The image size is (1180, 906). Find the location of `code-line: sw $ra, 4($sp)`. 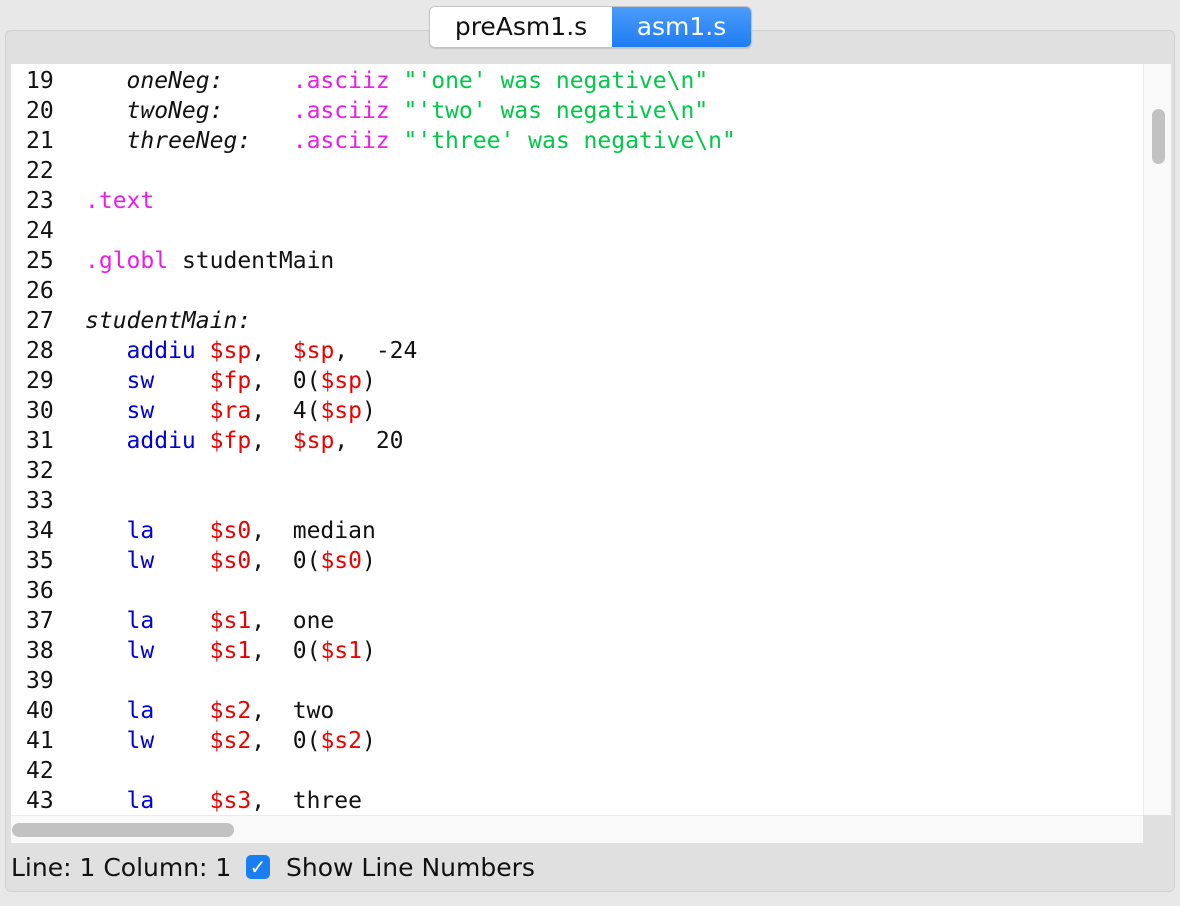

code-line: sw $ra, 4($sp) is located at coordinates (230, 411).